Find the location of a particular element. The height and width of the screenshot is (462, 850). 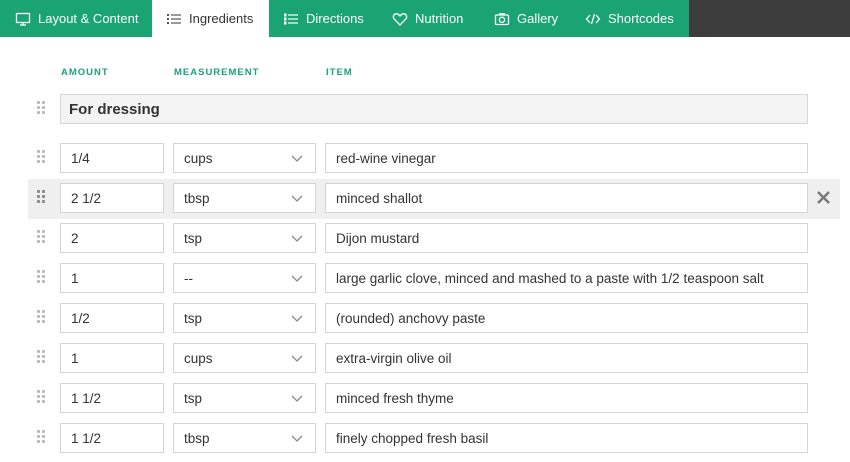

tab-label: Gallery is located at coordinates (538, 18).